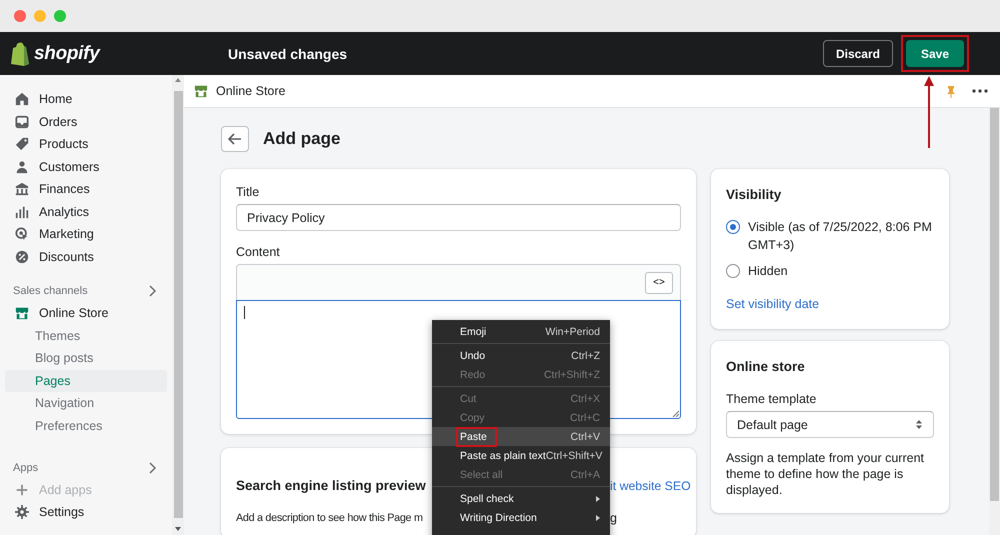  I want to click on menu-item-label: Emoji, so click(474, 332).